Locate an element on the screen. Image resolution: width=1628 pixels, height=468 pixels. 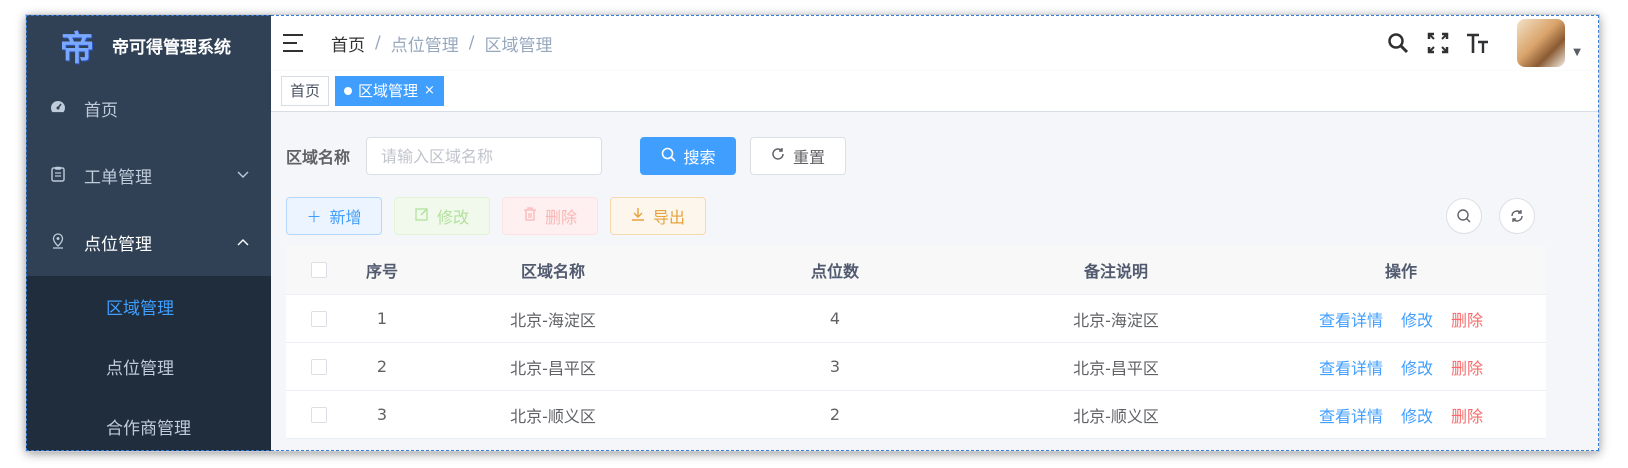
edit-button-label: 修改 is located at coordinates (452, 217).